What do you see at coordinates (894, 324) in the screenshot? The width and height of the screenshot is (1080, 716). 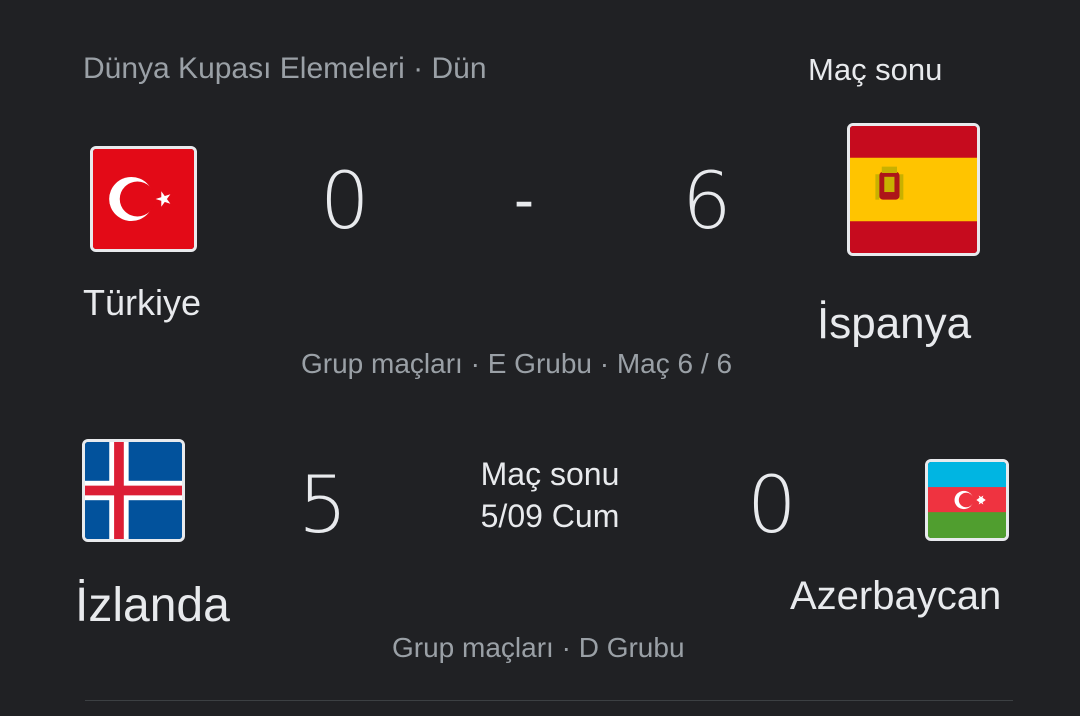 I see `away-team-name: İspanya` at bounding box center [894, 324].